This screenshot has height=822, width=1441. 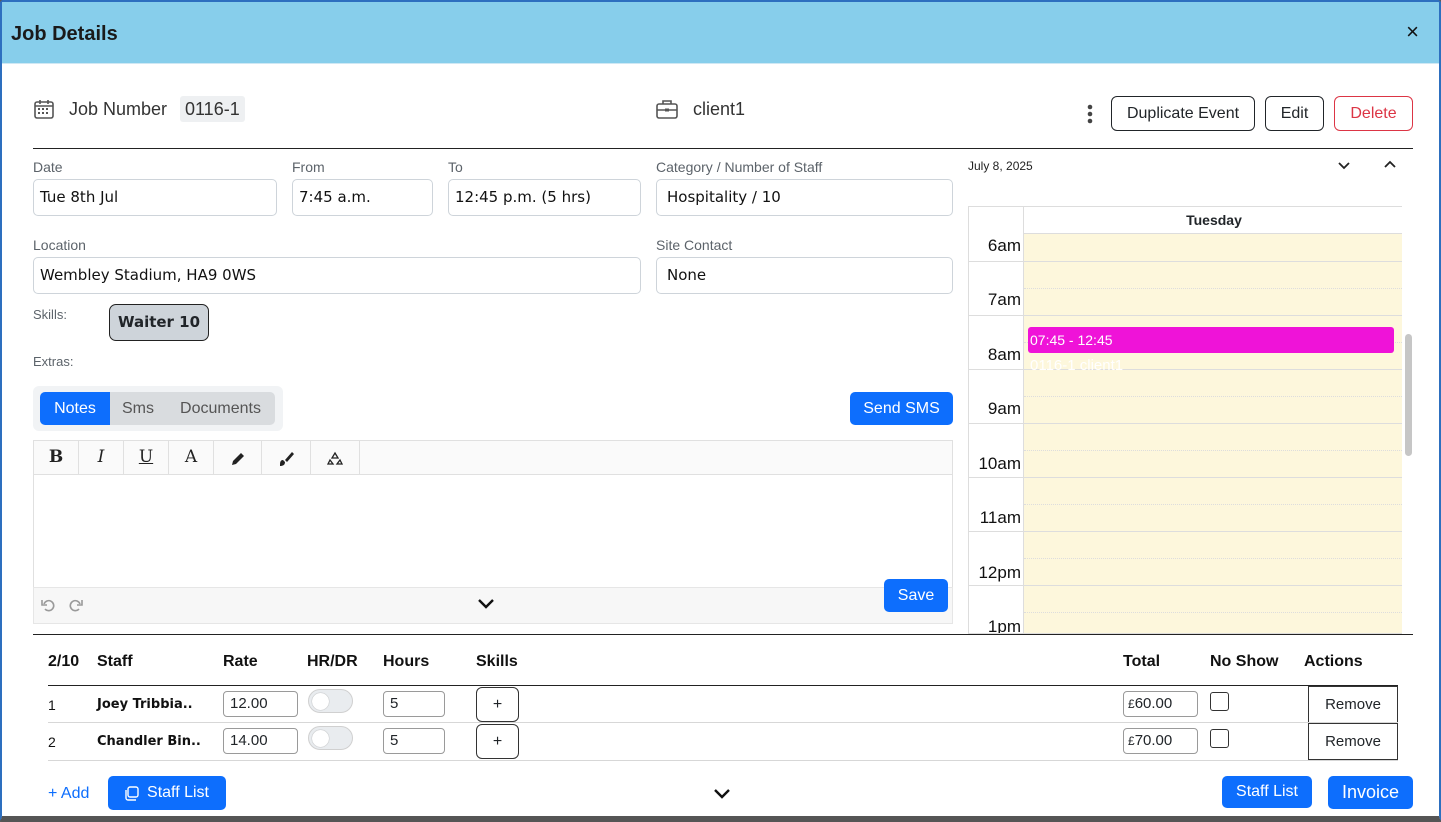 I want to click on category-label: Category / Number of Staff, so click(x=739, y=167).